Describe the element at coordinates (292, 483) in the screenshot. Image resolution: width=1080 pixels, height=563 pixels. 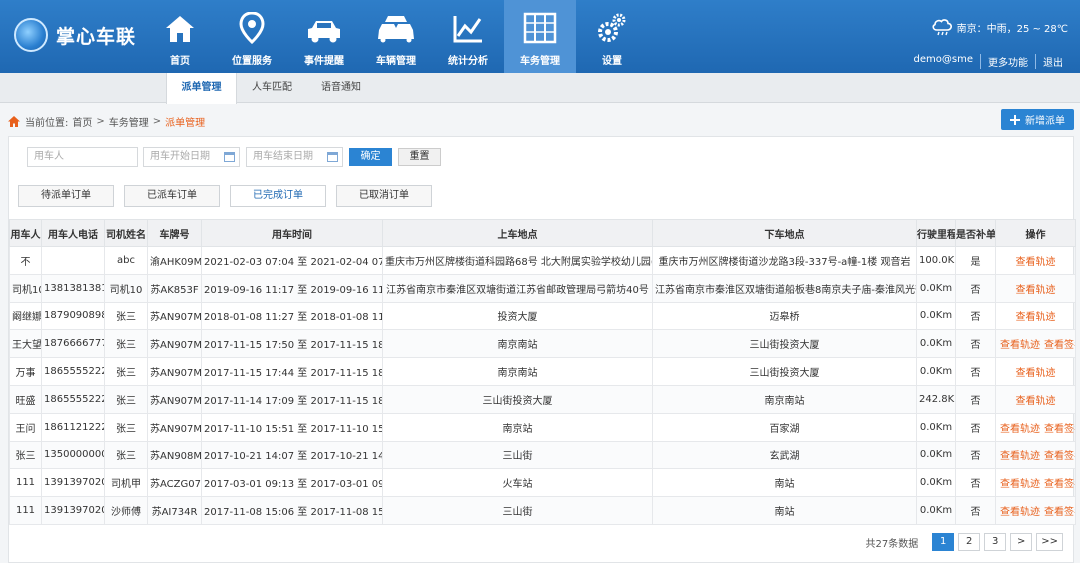
I see `cell-time: 2017-03-01 09:13 至 2017-03-01 09:14` at that location.